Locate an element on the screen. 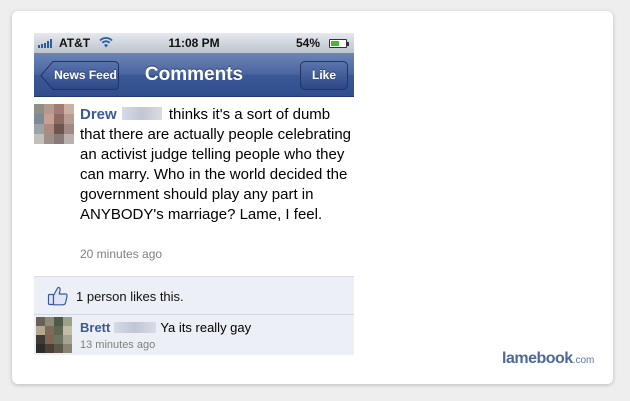 This screenshot has height=401, width=630. lamebook-logo: lamebook.com is located at coordinates (548, 359).